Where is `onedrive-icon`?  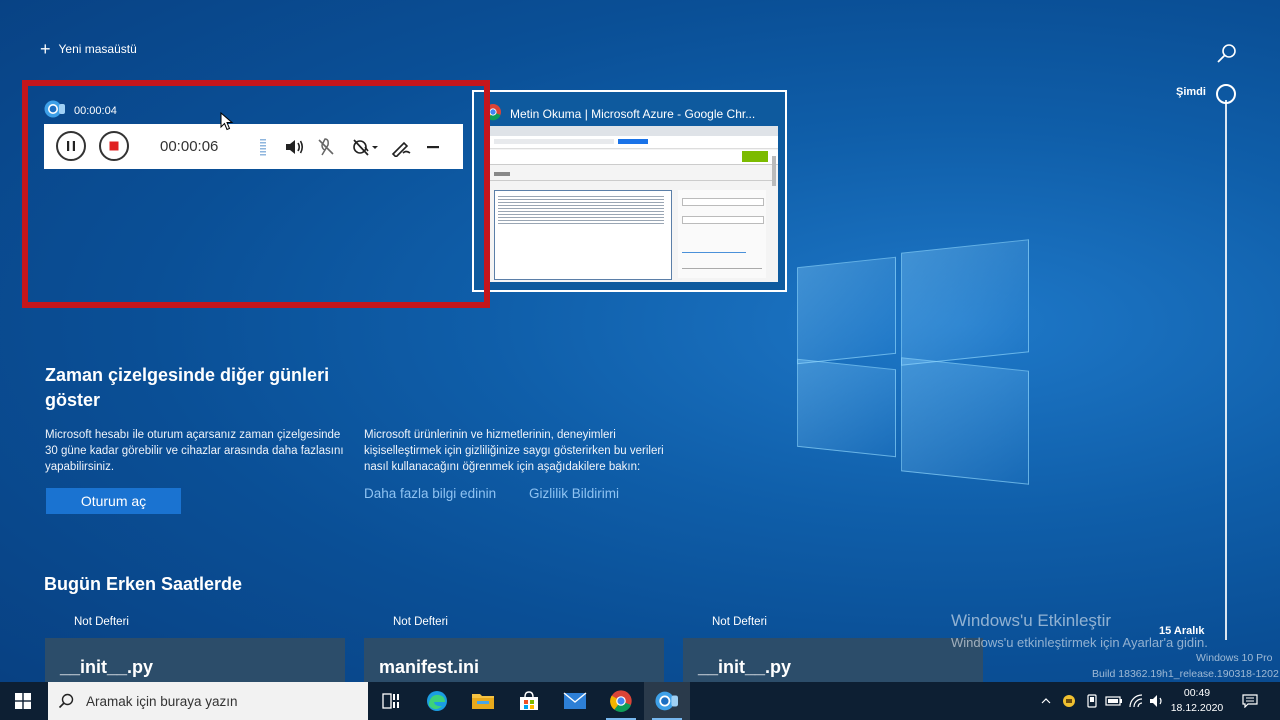 onedrive-icon is located at coordinates (1069, 701).